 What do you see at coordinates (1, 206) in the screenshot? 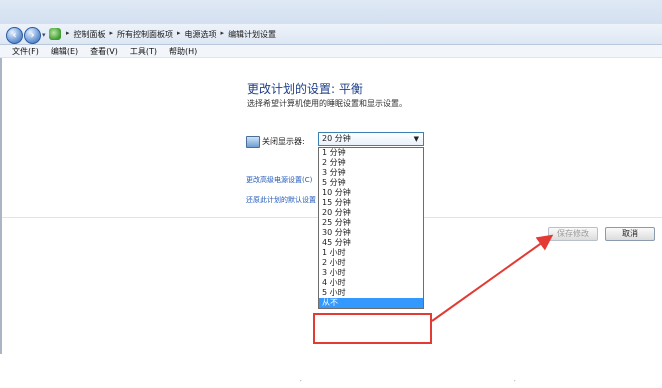
I see `window-left-border` at bounding box center [1, 206].